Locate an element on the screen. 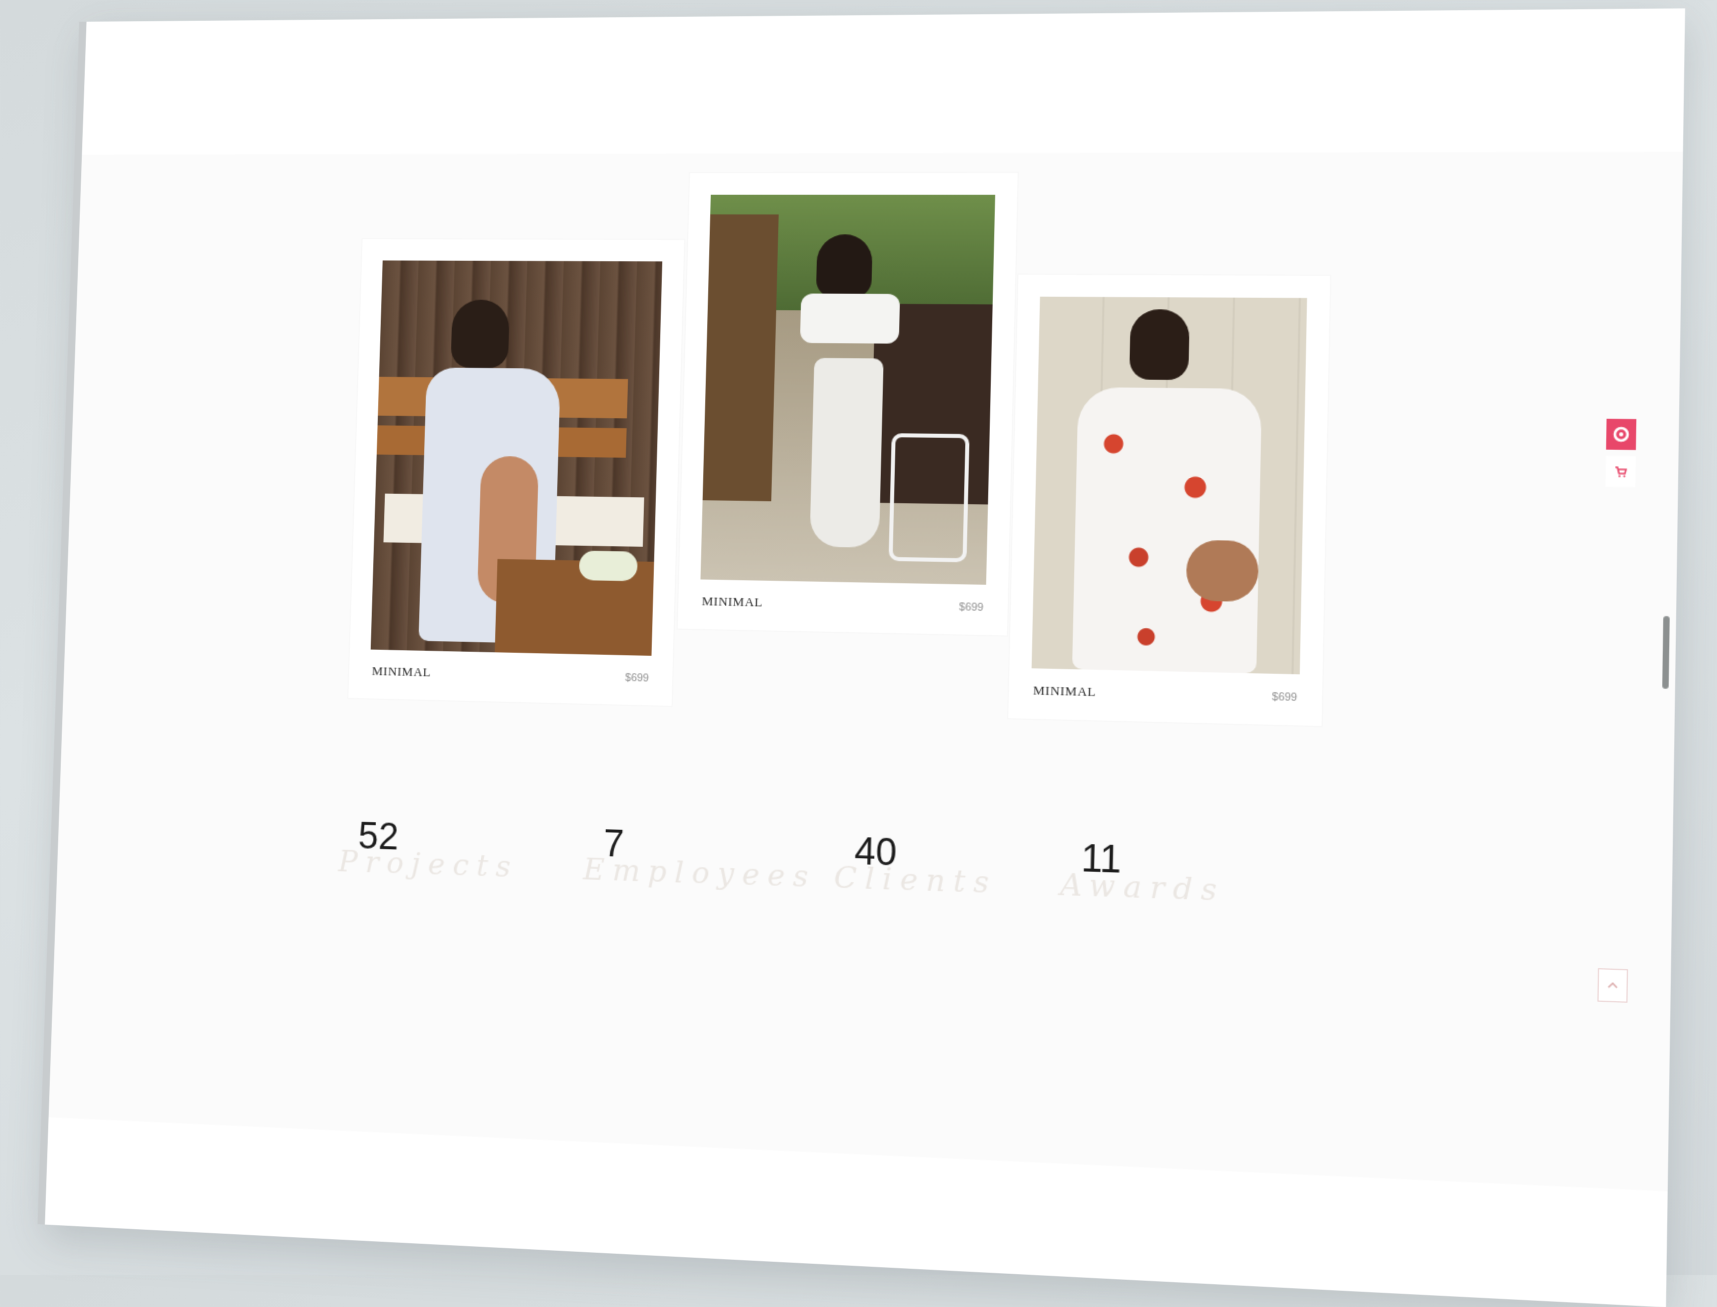 The image size is (1717, 1307). stat-number: 40 is located at coordinates (875, 853).